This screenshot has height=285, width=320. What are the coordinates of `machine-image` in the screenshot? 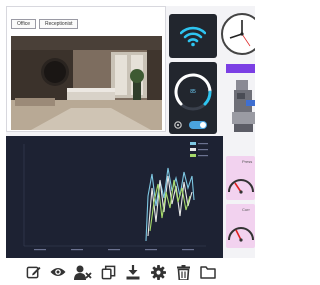 It's located at (243, 106).